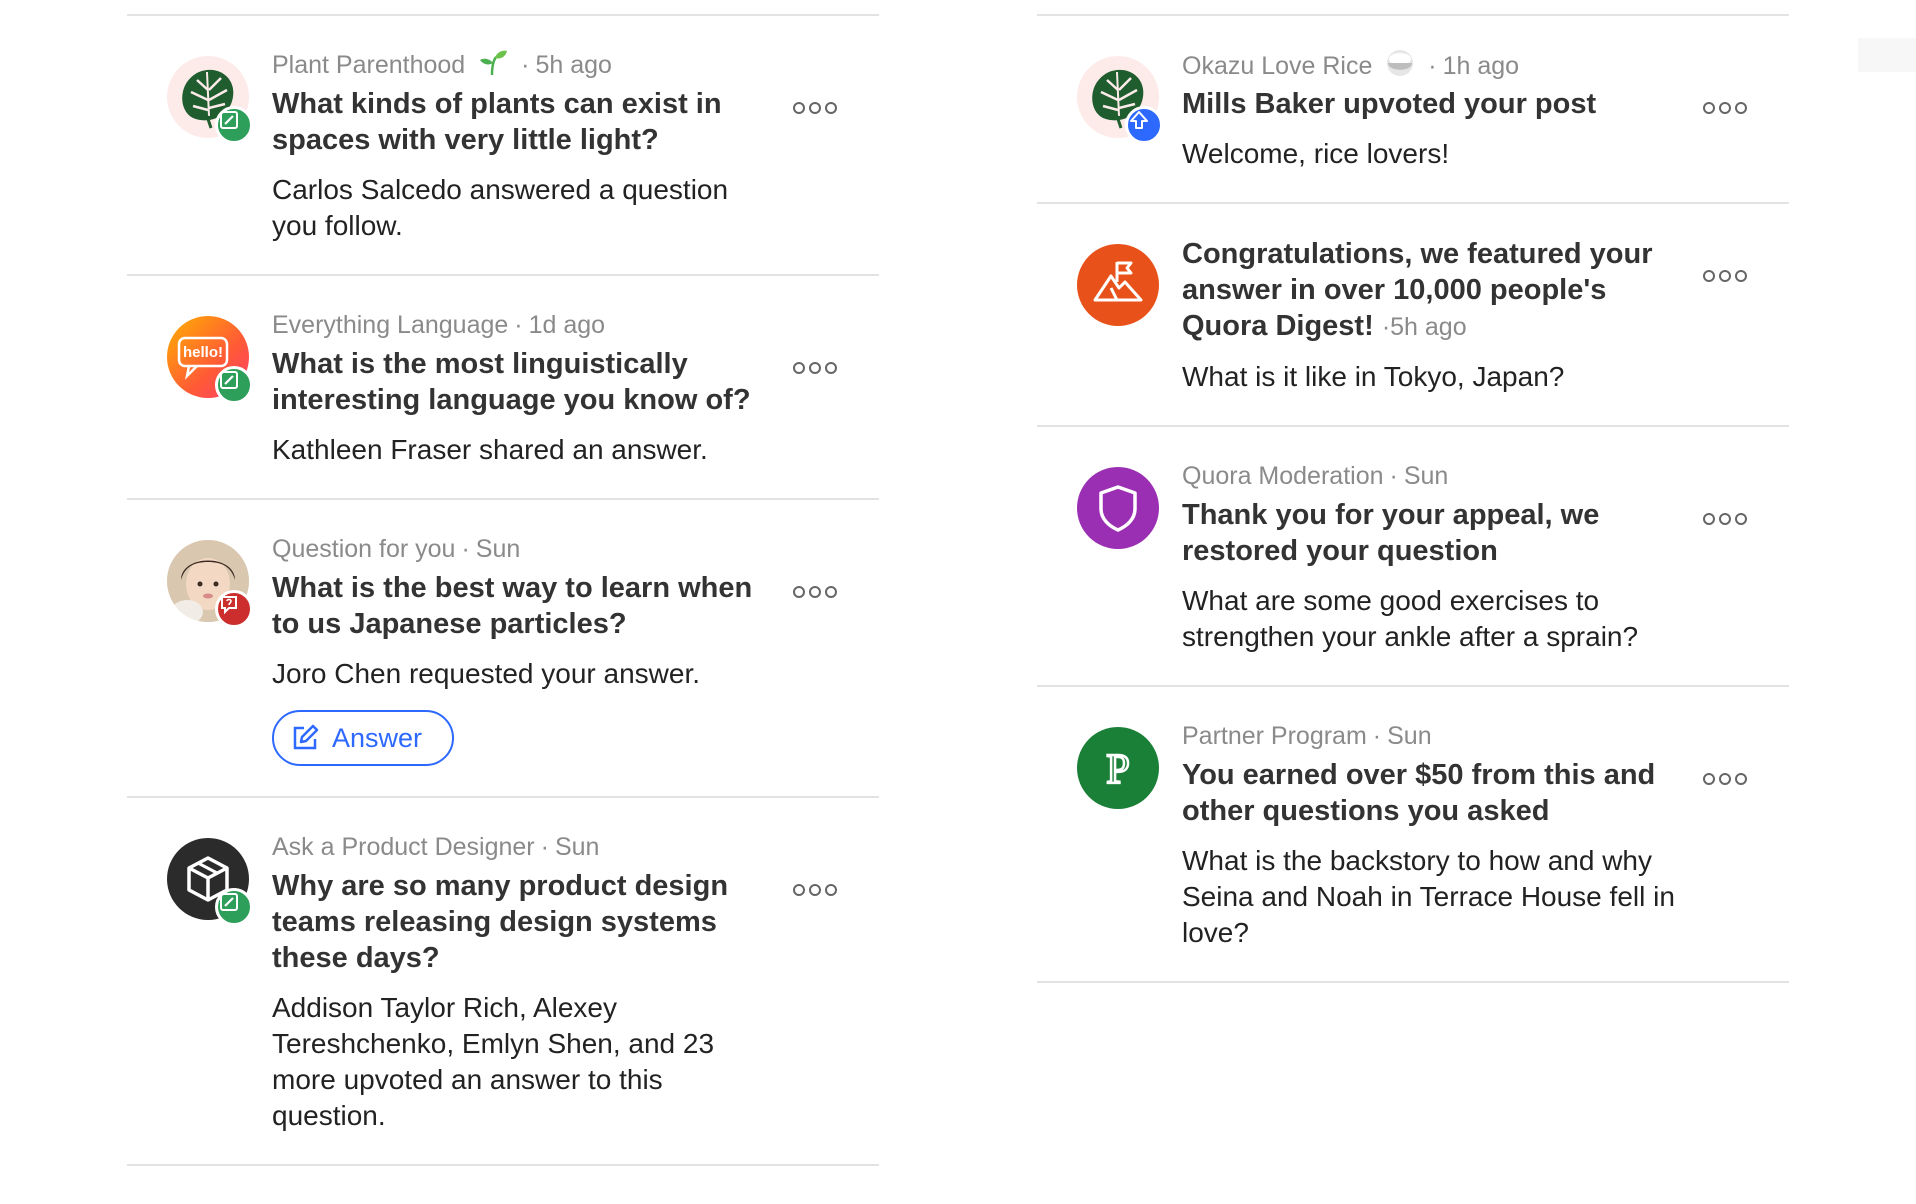  What do you see at coordinates (1430, 65) in the screenshot?
I see `notification-meta: Okazu Love Rice · 1h ago` at bounding box center [1430, 65].